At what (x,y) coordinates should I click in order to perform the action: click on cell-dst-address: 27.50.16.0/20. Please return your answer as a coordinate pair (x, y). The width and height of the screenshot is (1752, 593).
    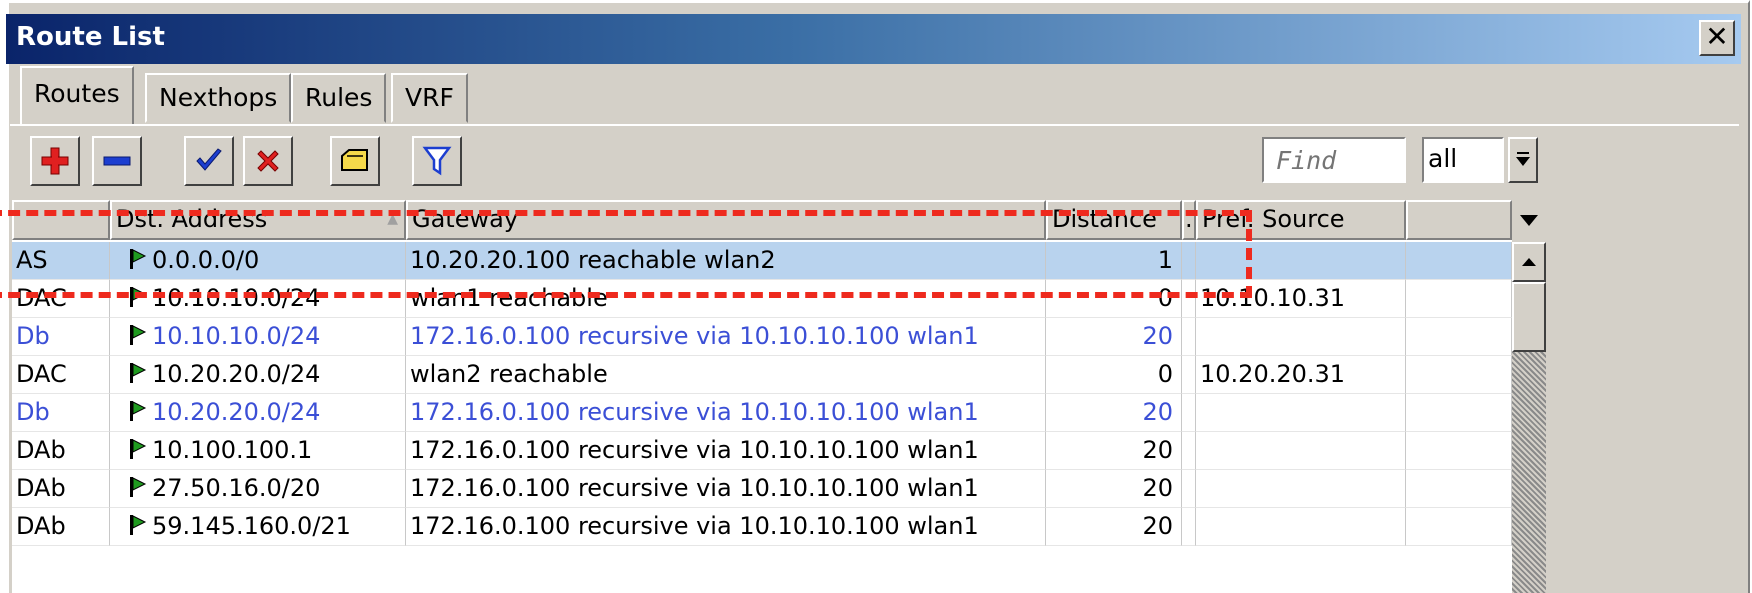
    Looking at the image, I should click on (258, 489).